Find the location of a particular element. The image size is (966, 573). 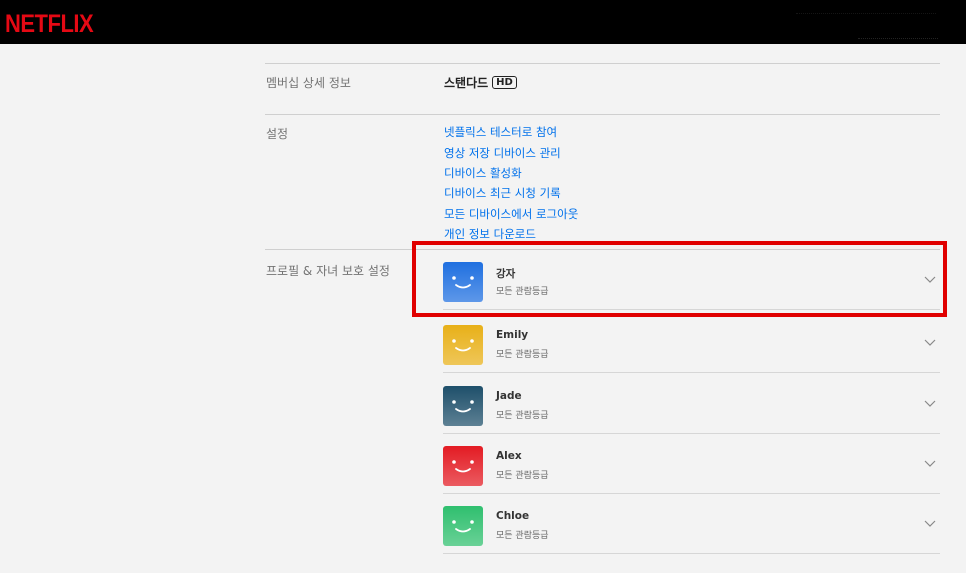

settings-link-recent-device-activity: 디바이스 최근 시청 기록 is located at coordinates (502, 193).